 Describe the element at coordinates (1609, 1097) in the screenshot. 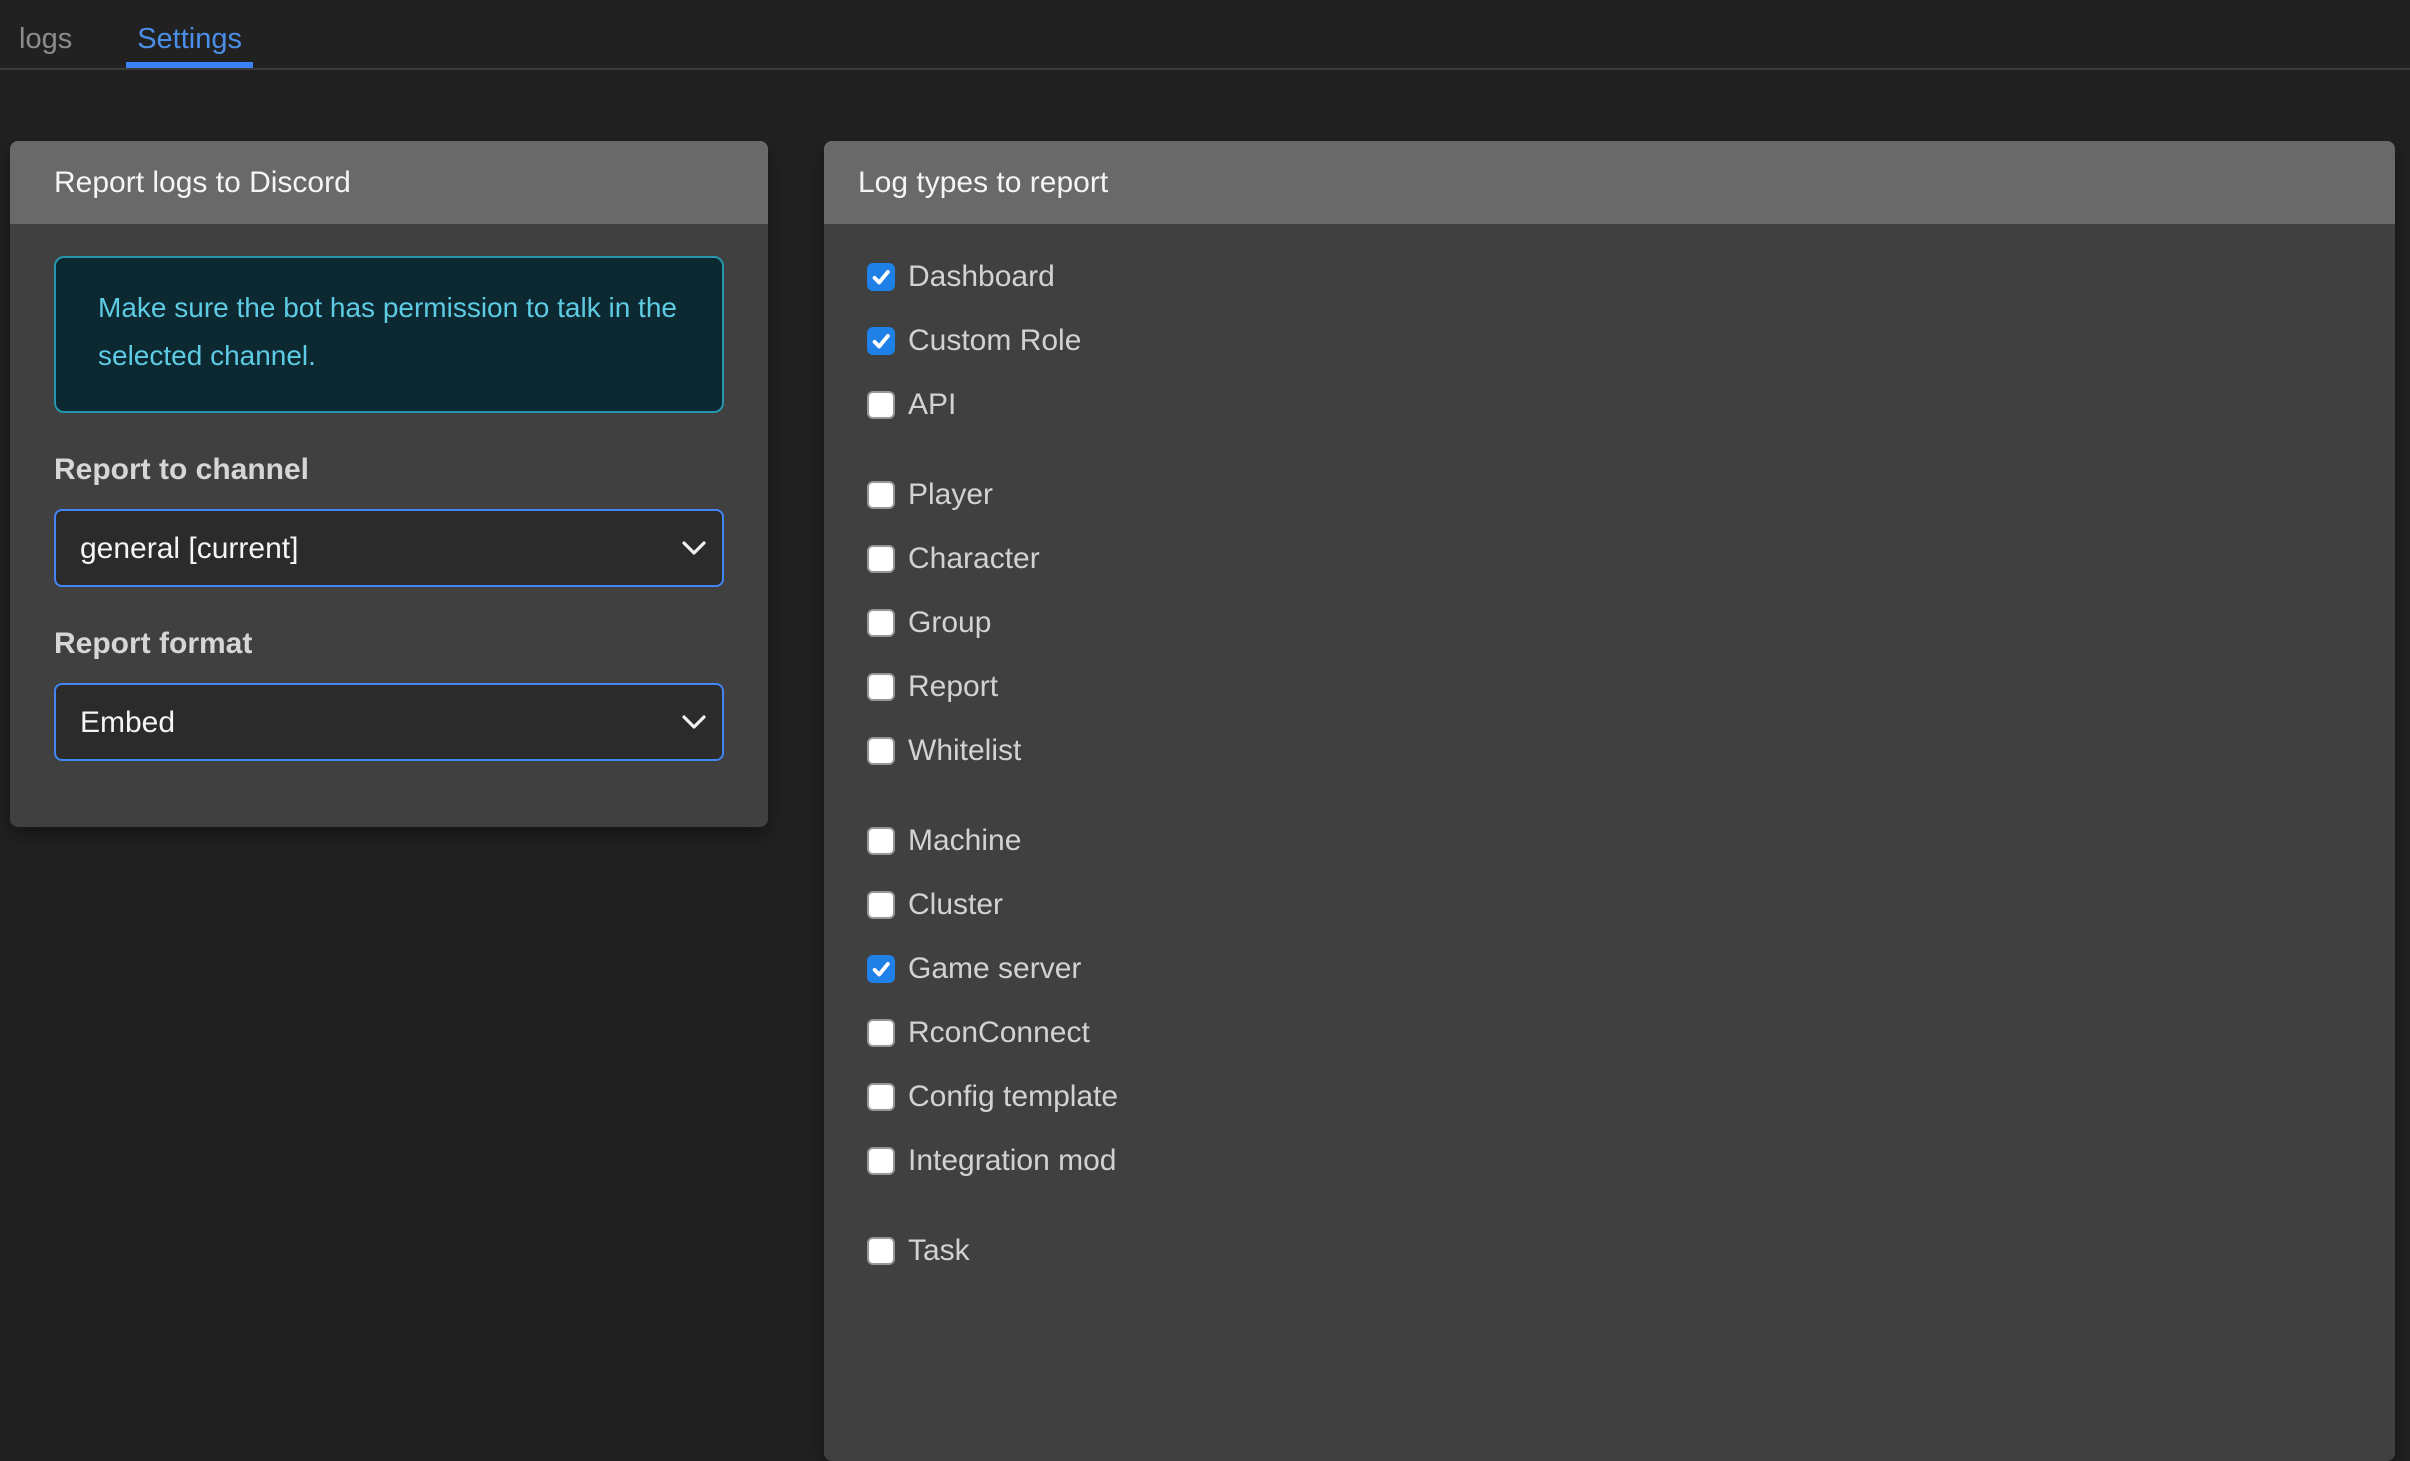

I see `log-type-row: Config template` at that location.